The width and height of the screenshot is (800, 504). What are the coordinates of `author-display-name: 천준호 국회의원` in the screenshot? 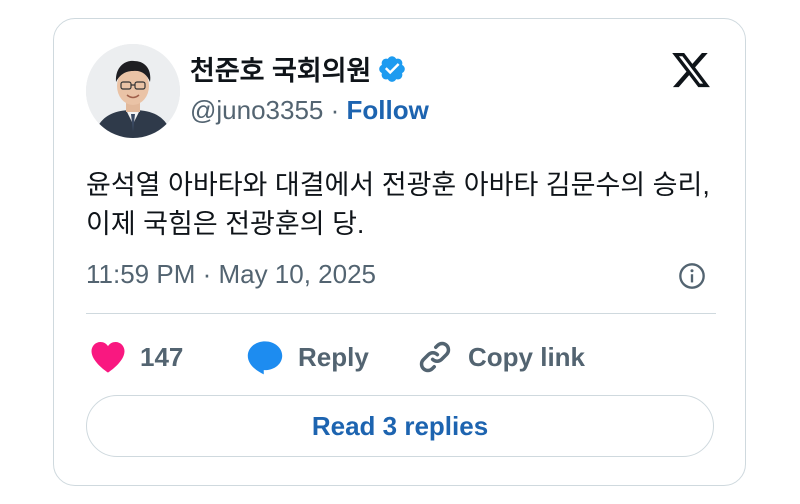 It's located at (280, 68).